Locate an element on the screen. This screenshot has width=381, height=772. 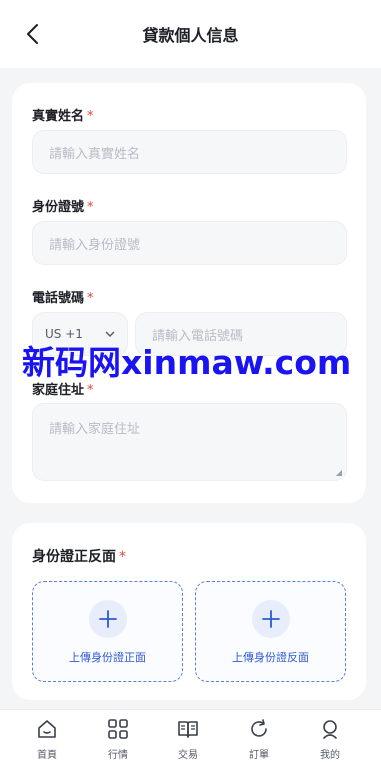
refresh-icon is located at coordinates (259, 728).